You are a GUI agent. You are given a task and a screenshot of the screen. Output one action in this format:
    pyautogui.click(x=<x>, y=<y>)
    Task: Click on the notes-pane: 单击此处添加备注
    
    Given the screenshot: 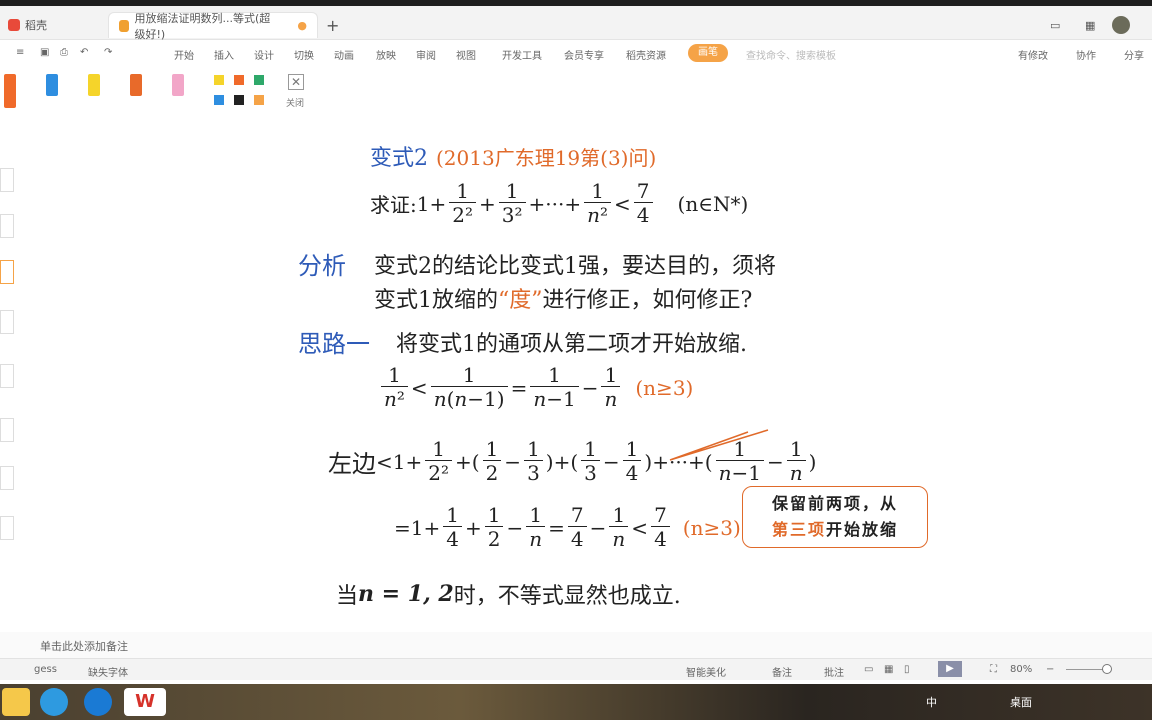 What is the action you would take?
    pyautogui.click(x=576, y=645)
    